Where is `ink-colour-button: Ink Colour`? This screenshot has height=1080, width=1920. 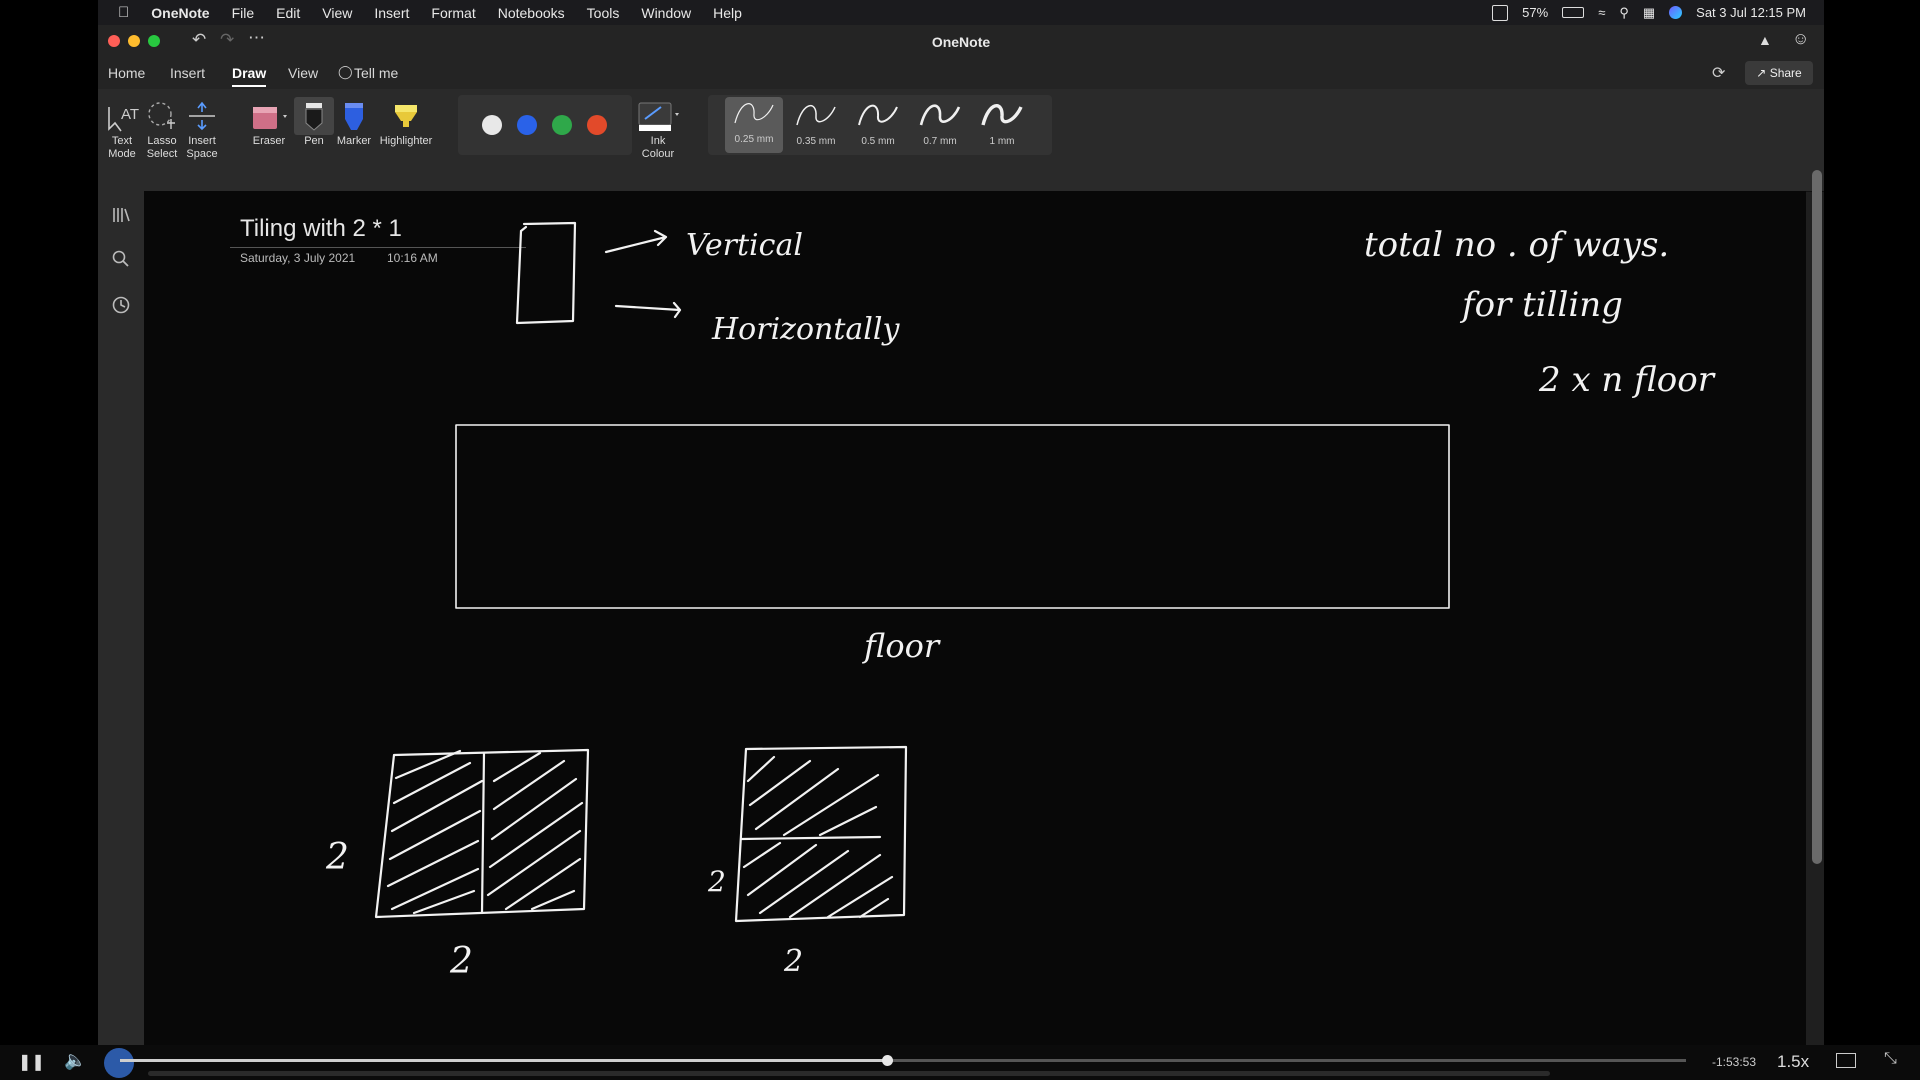
ink-colour-button: Ink Colour is located at coordinates (658, 129).